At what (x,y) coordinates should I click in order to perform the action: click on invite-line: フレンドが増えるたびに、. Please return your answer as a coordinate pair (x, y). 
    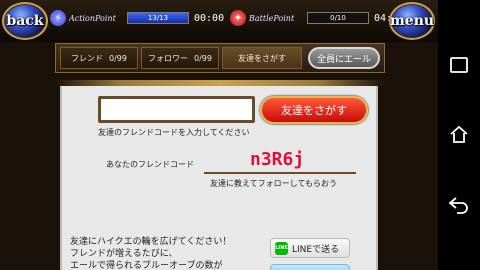
    Looking at the image, I should click on (124, 254).